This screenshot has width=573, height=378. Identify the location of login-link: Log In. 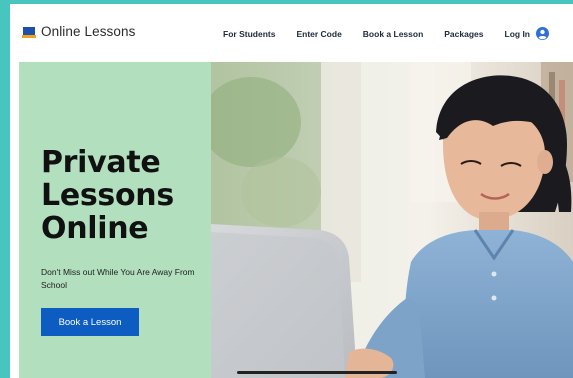
(526, 33).